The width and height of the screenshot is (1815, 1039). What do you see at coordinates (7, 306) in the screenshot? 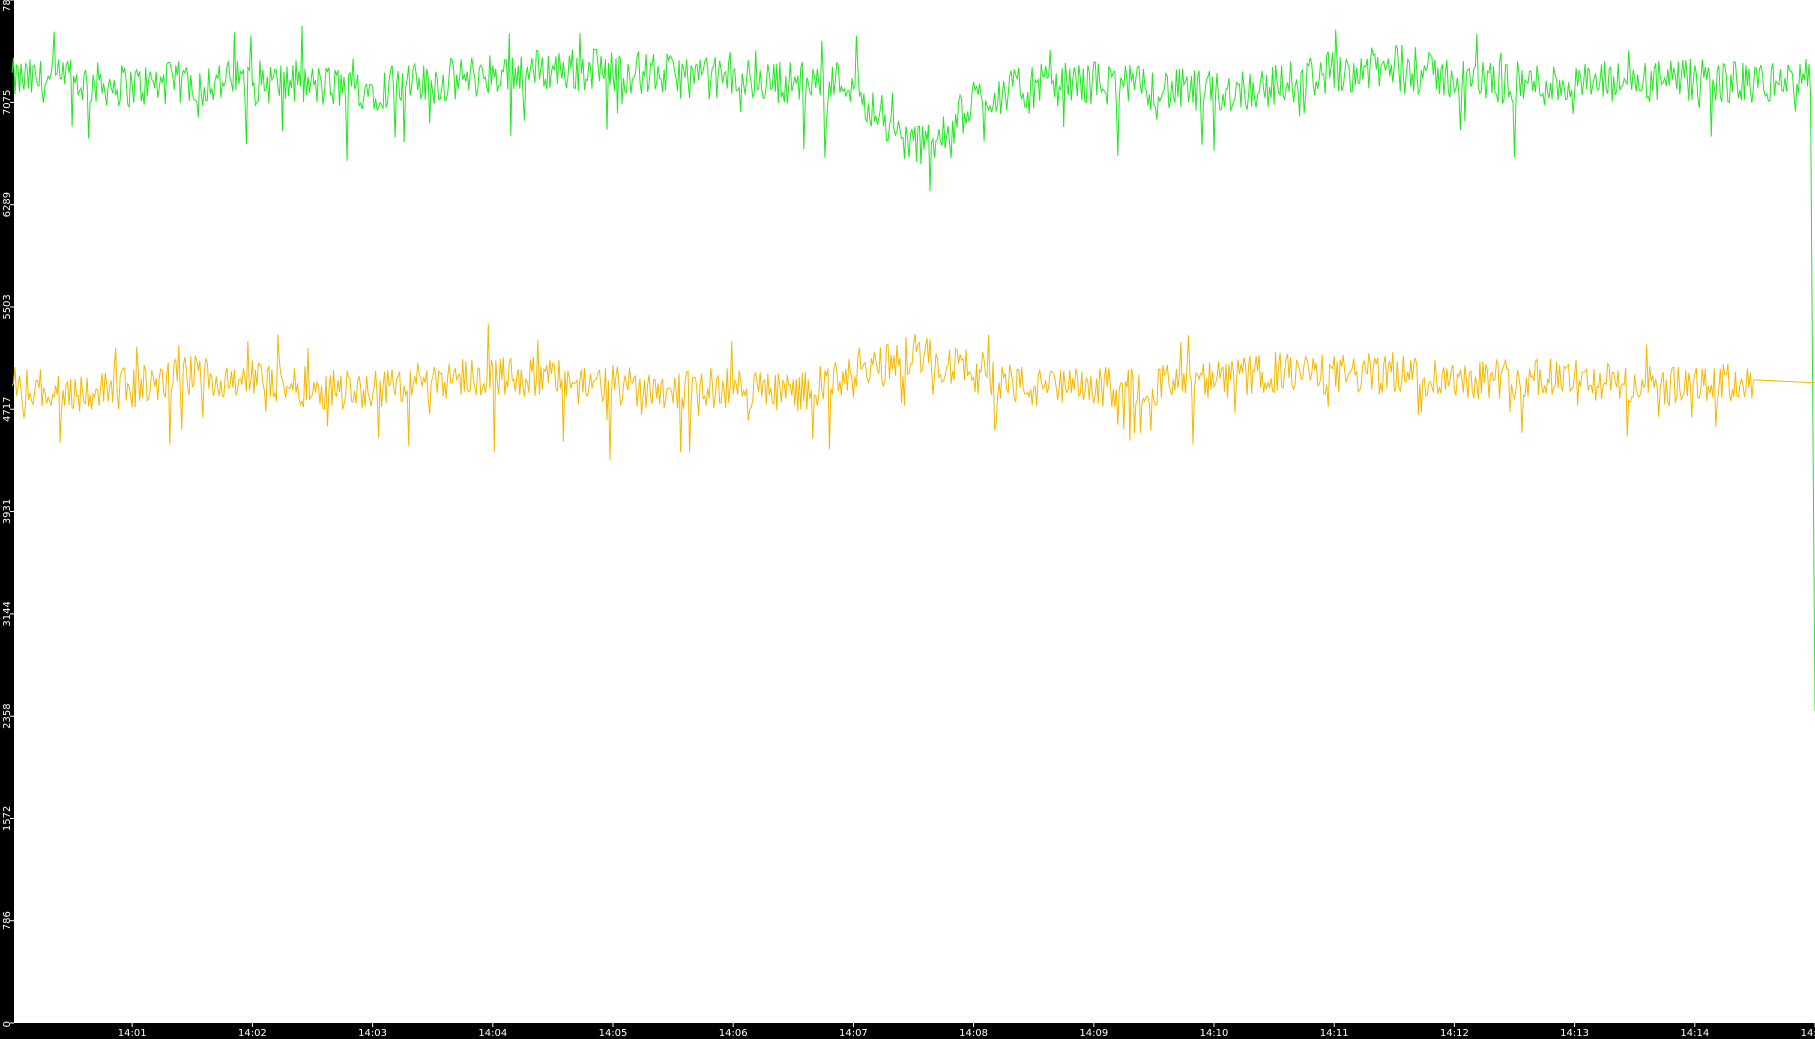
I see `y-tick-label: 5503` at bounding box center [7, 306].